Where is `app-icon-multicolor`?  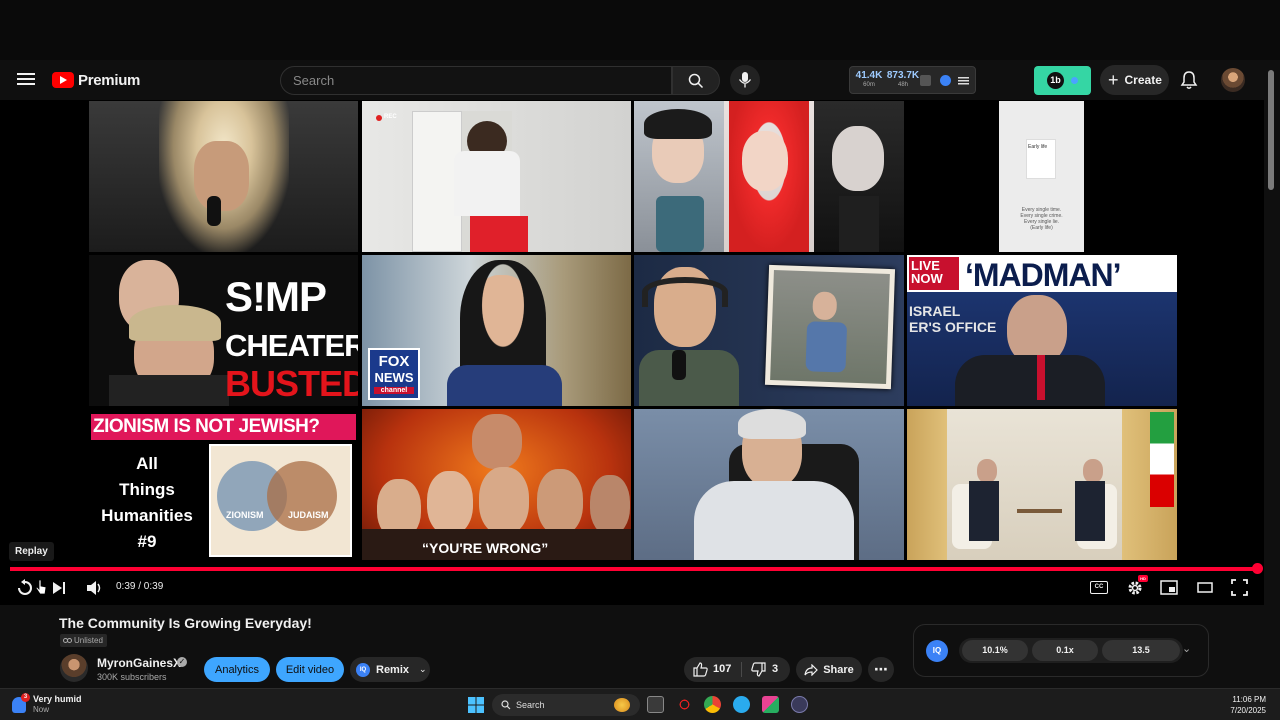 app-icon-multicolor is located at coordinates (770, 704).